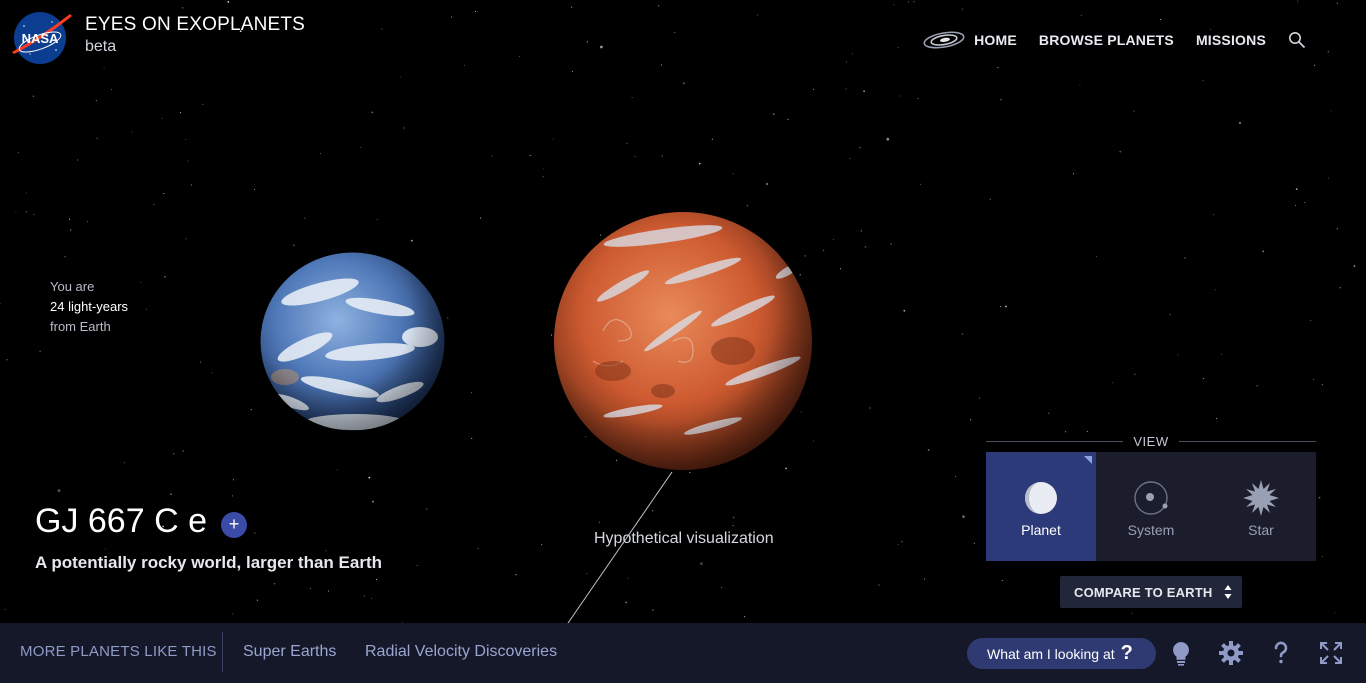  I want to click on nasa-logo: NASA, so click(42, 38).